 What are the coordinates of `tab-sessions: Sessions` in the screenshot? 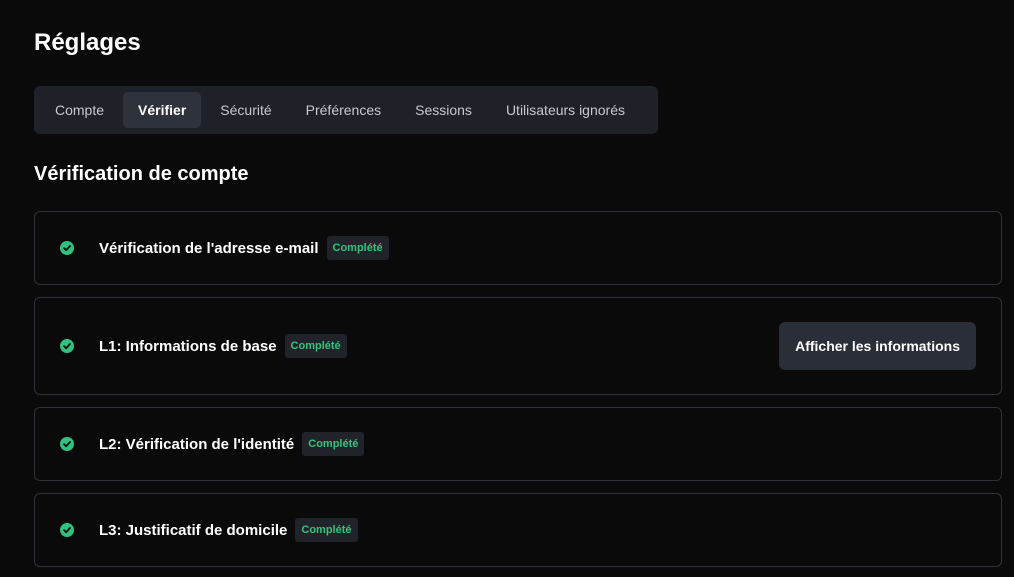 It's located at (443, 110).